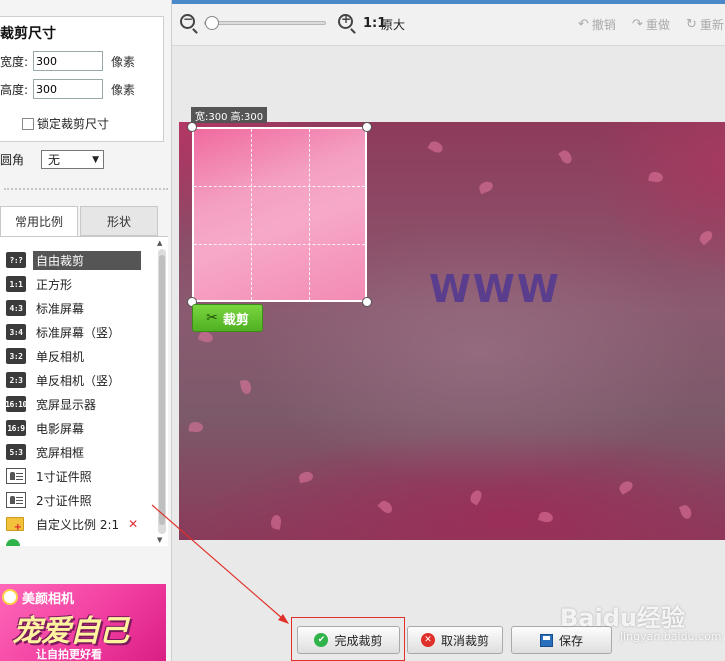  Describe the element at coordinates (187, 20) in the screenshot. I see `zoom-out-icon: −` at that location.